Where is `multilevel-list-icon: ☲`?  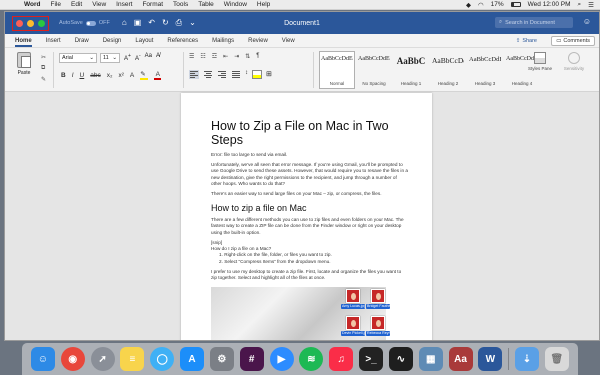 multilevel-list-icon: ☲ is located at coordinates (214, 56).